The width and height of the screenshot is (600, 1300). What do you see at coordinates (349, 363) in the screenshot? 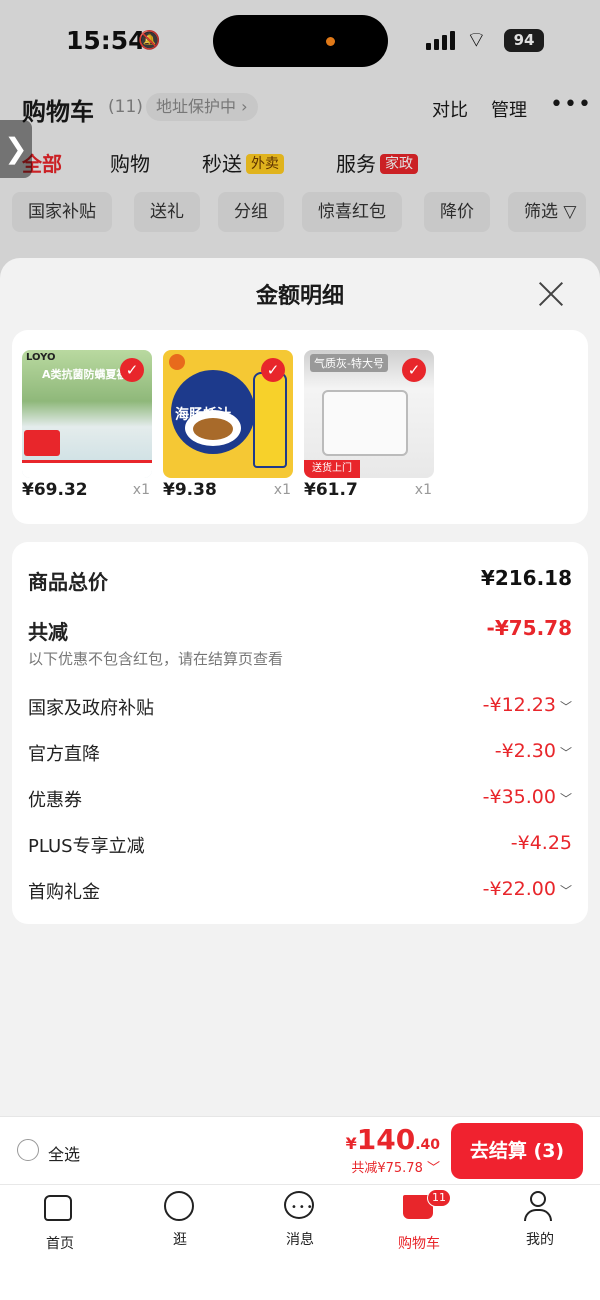
I see `product-image-caption: 气质灰-特大号` at bounding box center [349, 363].